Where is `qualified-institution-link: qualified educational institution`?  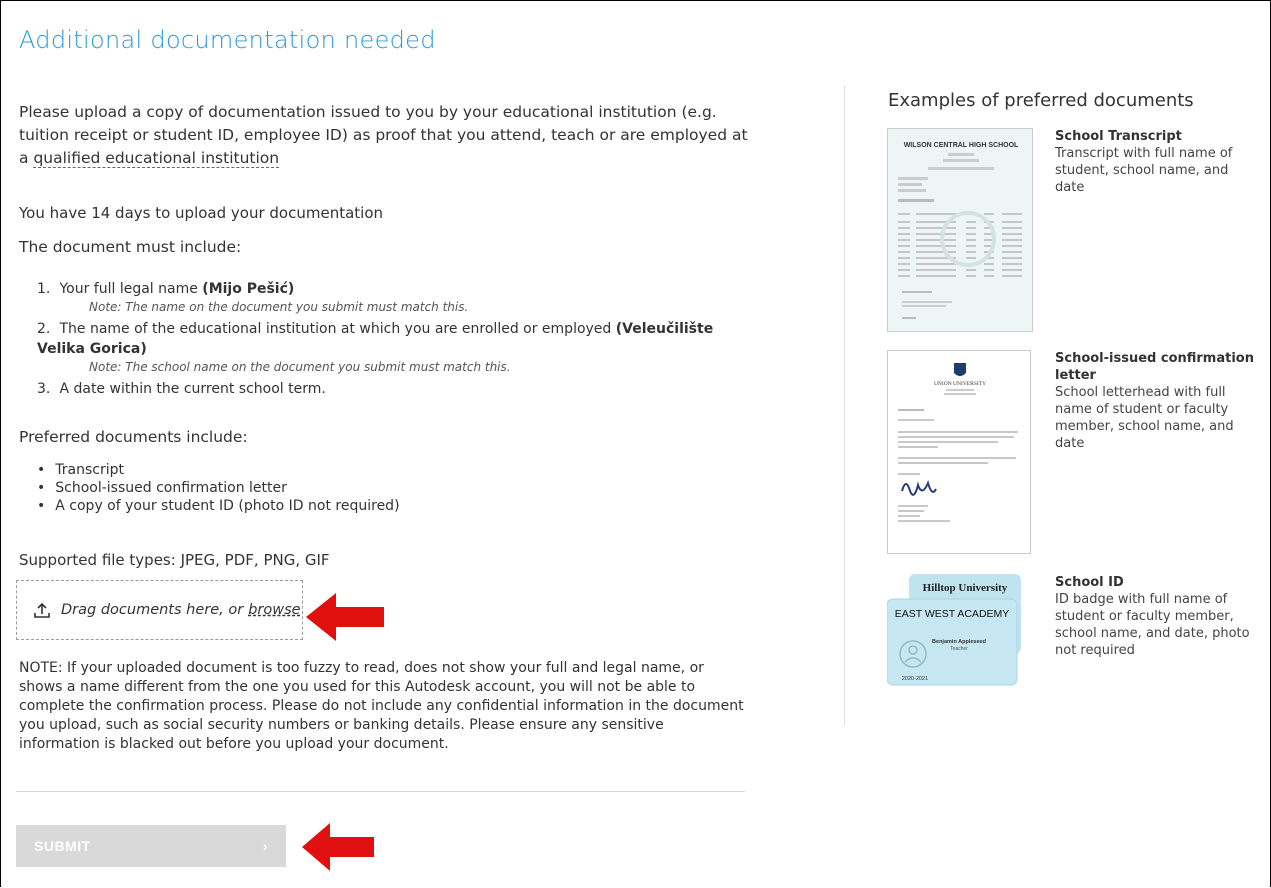
qualified-institution-link: qualified educational institution is located at coordinates (156, 158).